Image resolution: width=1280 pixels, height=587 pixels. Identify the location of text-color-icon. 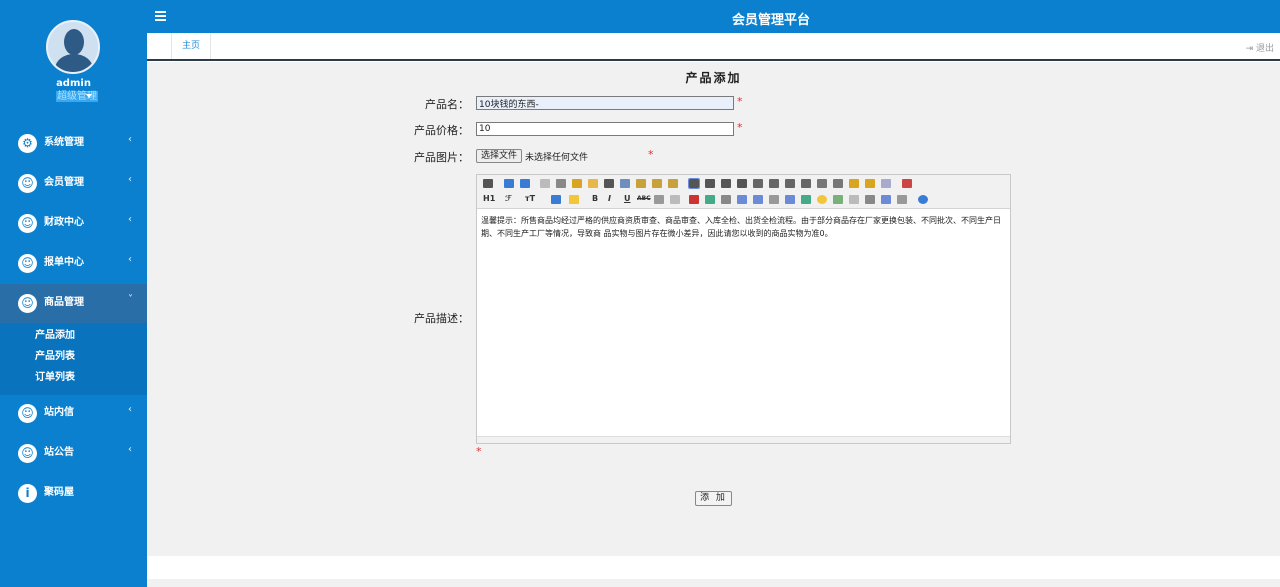
(556, 199).